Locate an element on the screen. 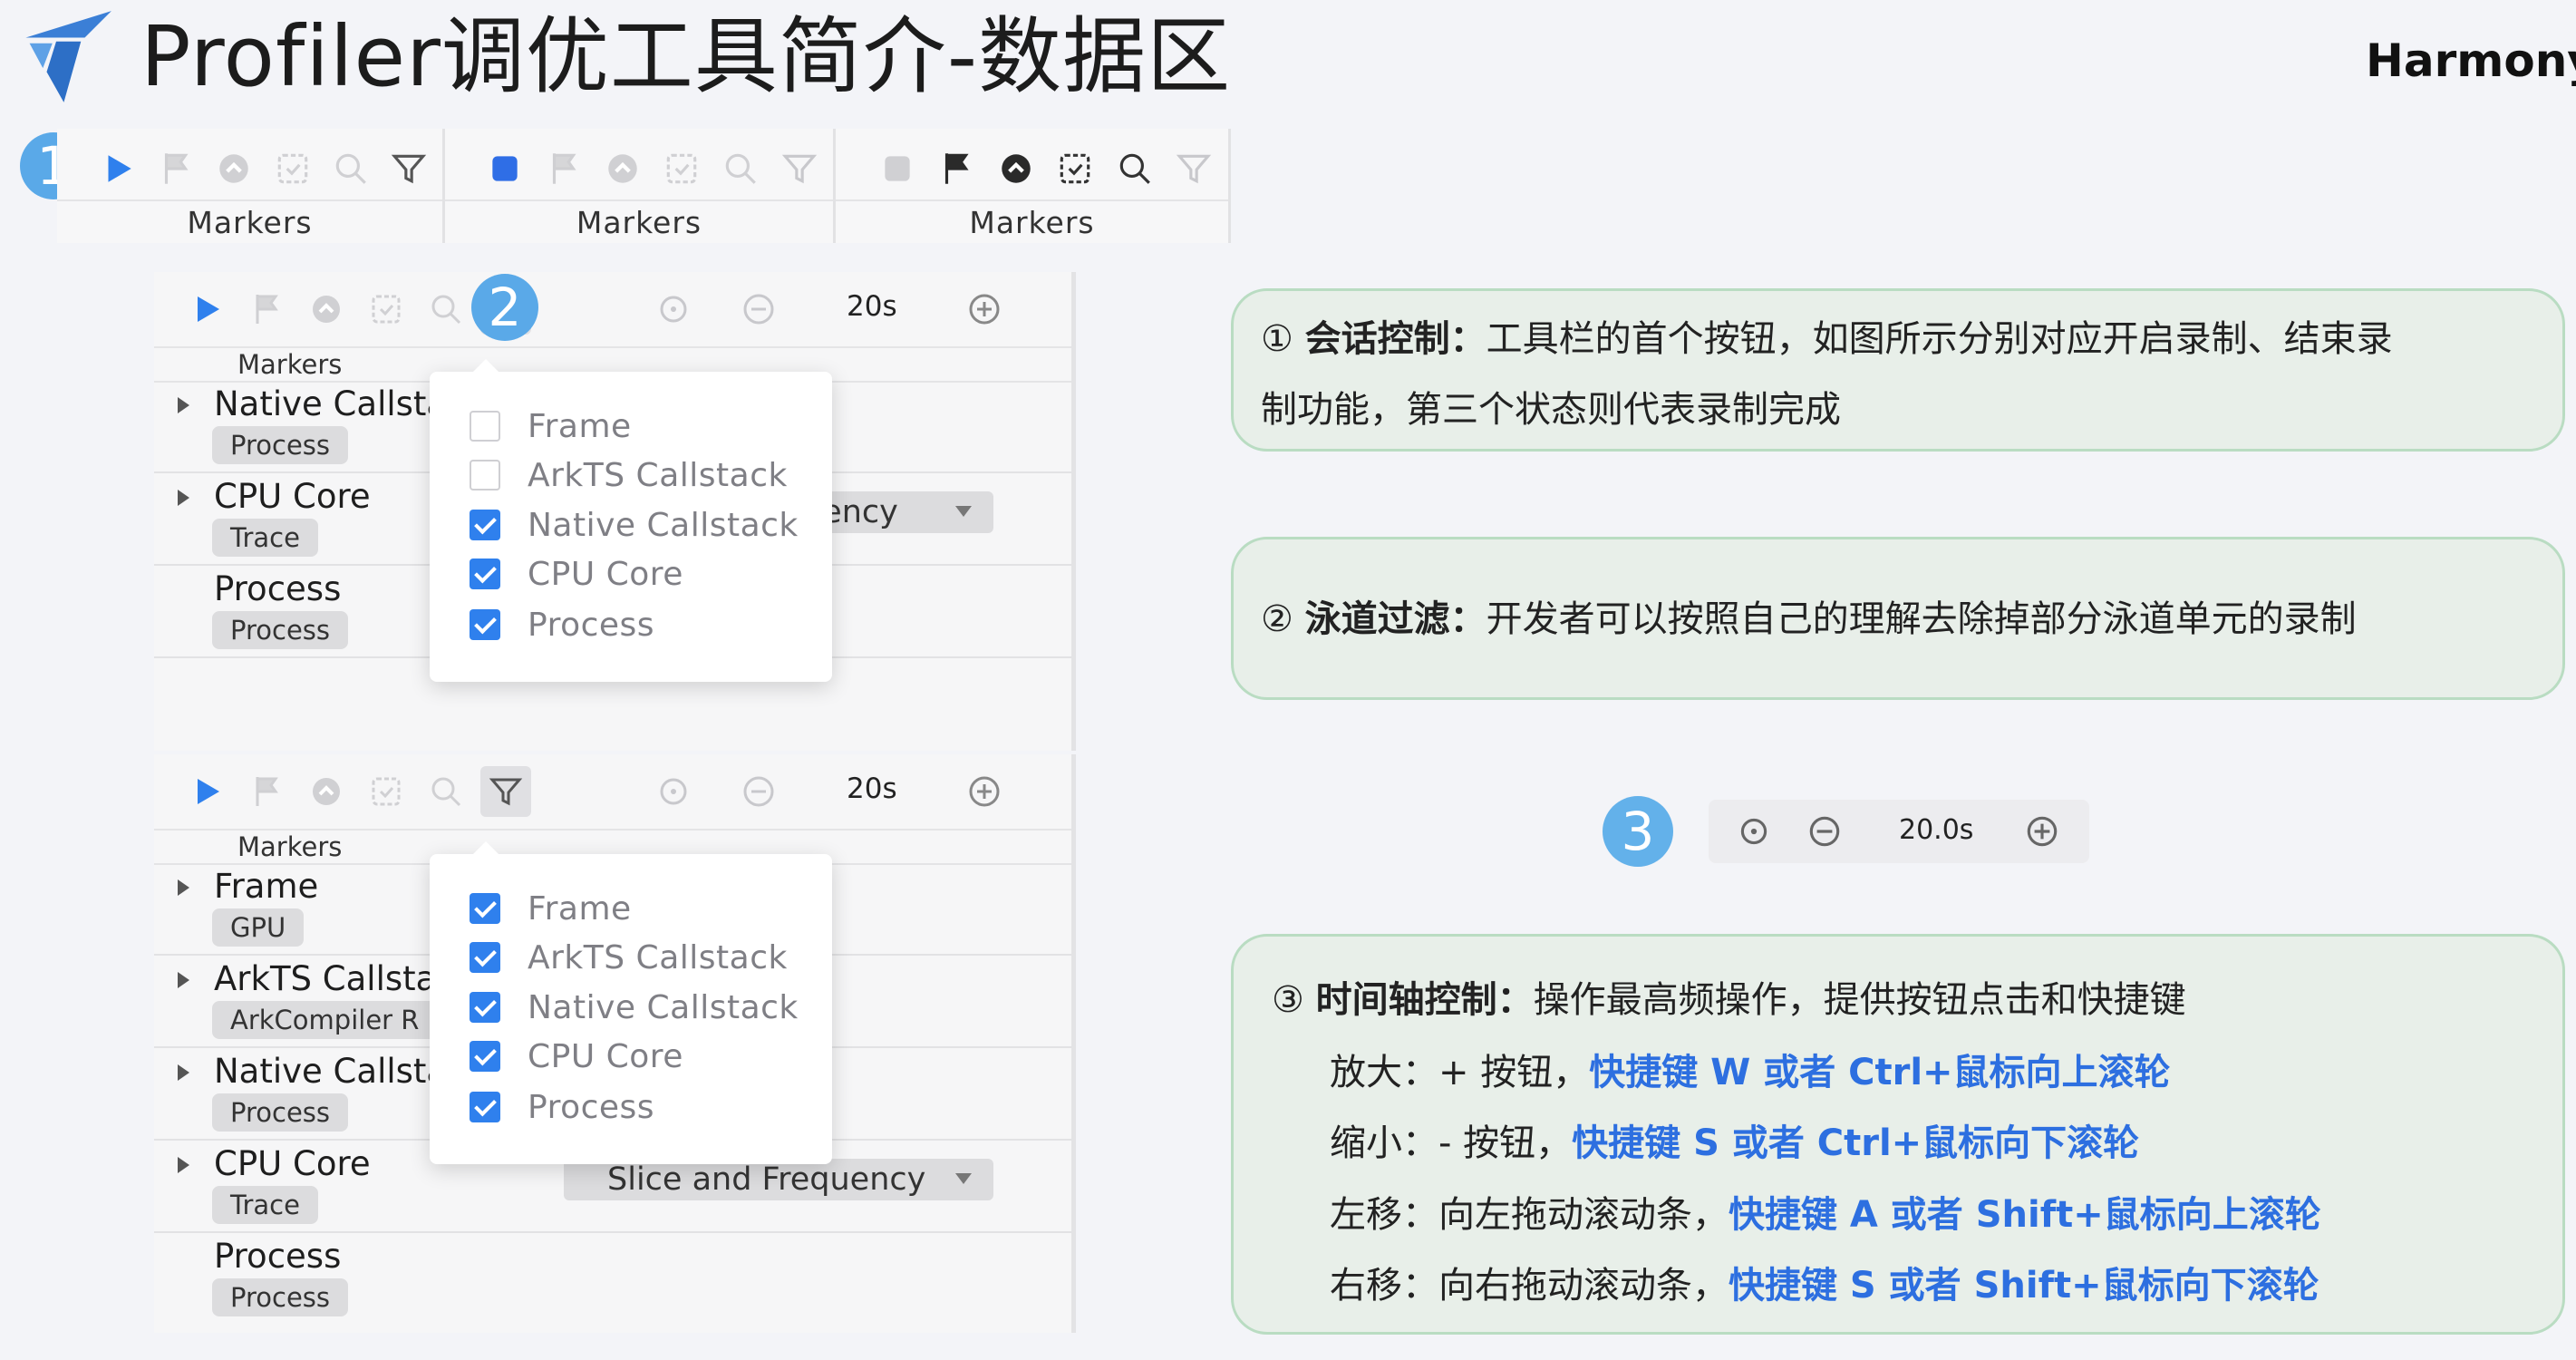 The height and width of the screenshot is (1360, 2576). lane-chip: Process is located at coordinates (280, 1112).